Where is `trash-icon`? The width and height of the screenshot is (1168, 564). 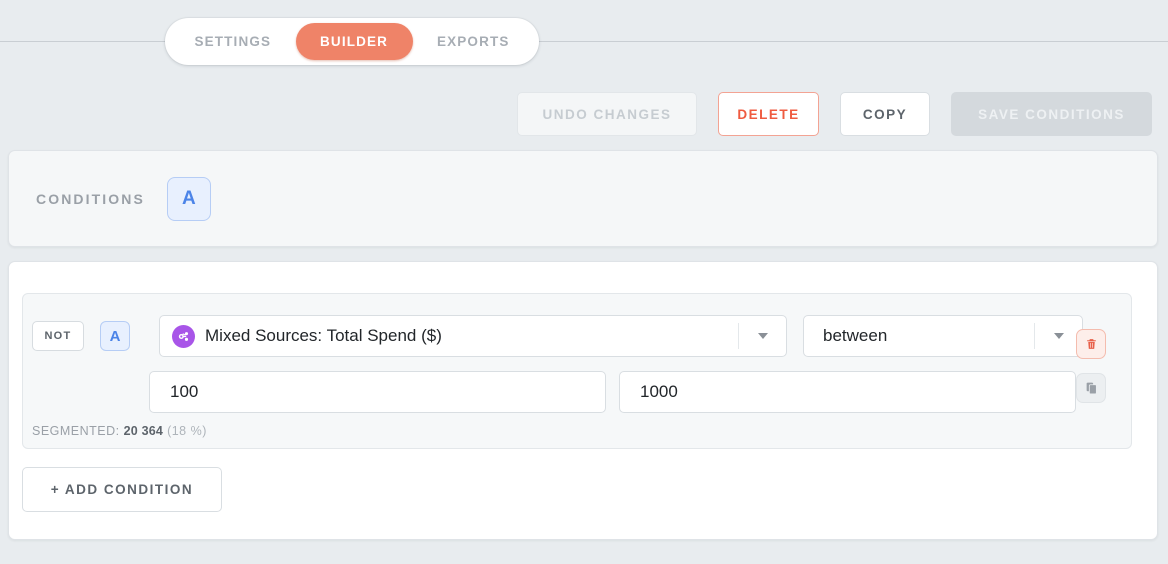
trash-icon is located at coordinates (1091, 344).